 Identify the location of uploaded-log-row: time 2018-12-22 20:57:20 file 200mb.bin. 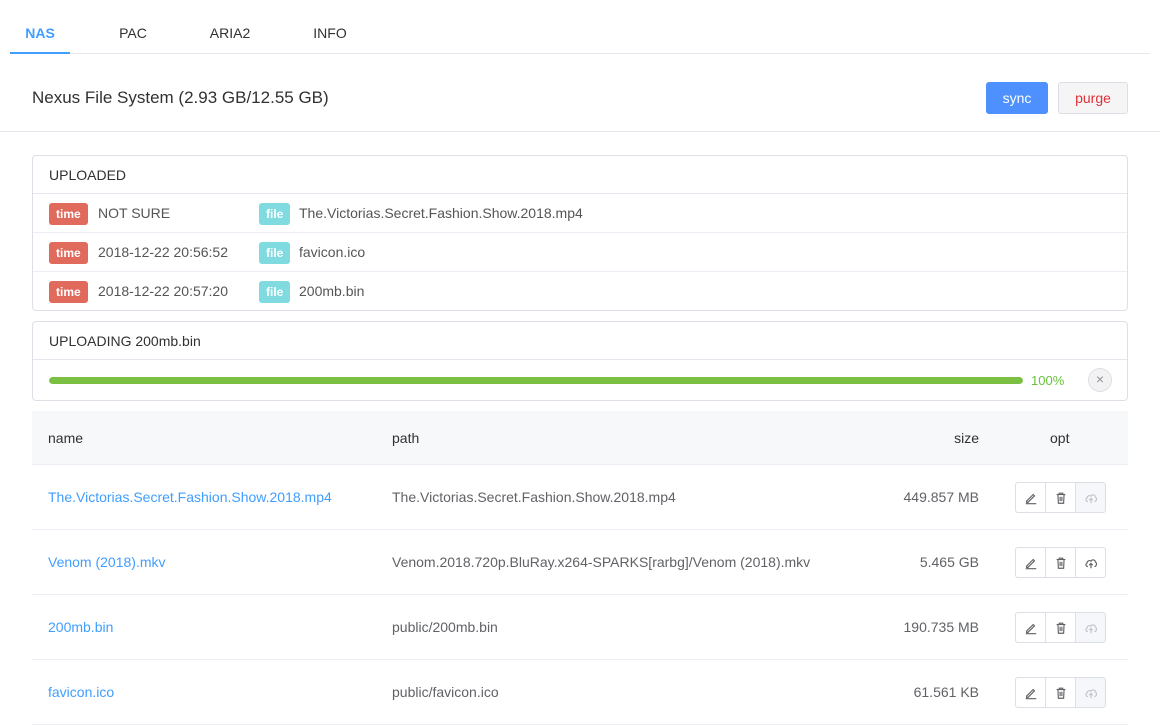
(580, 291).